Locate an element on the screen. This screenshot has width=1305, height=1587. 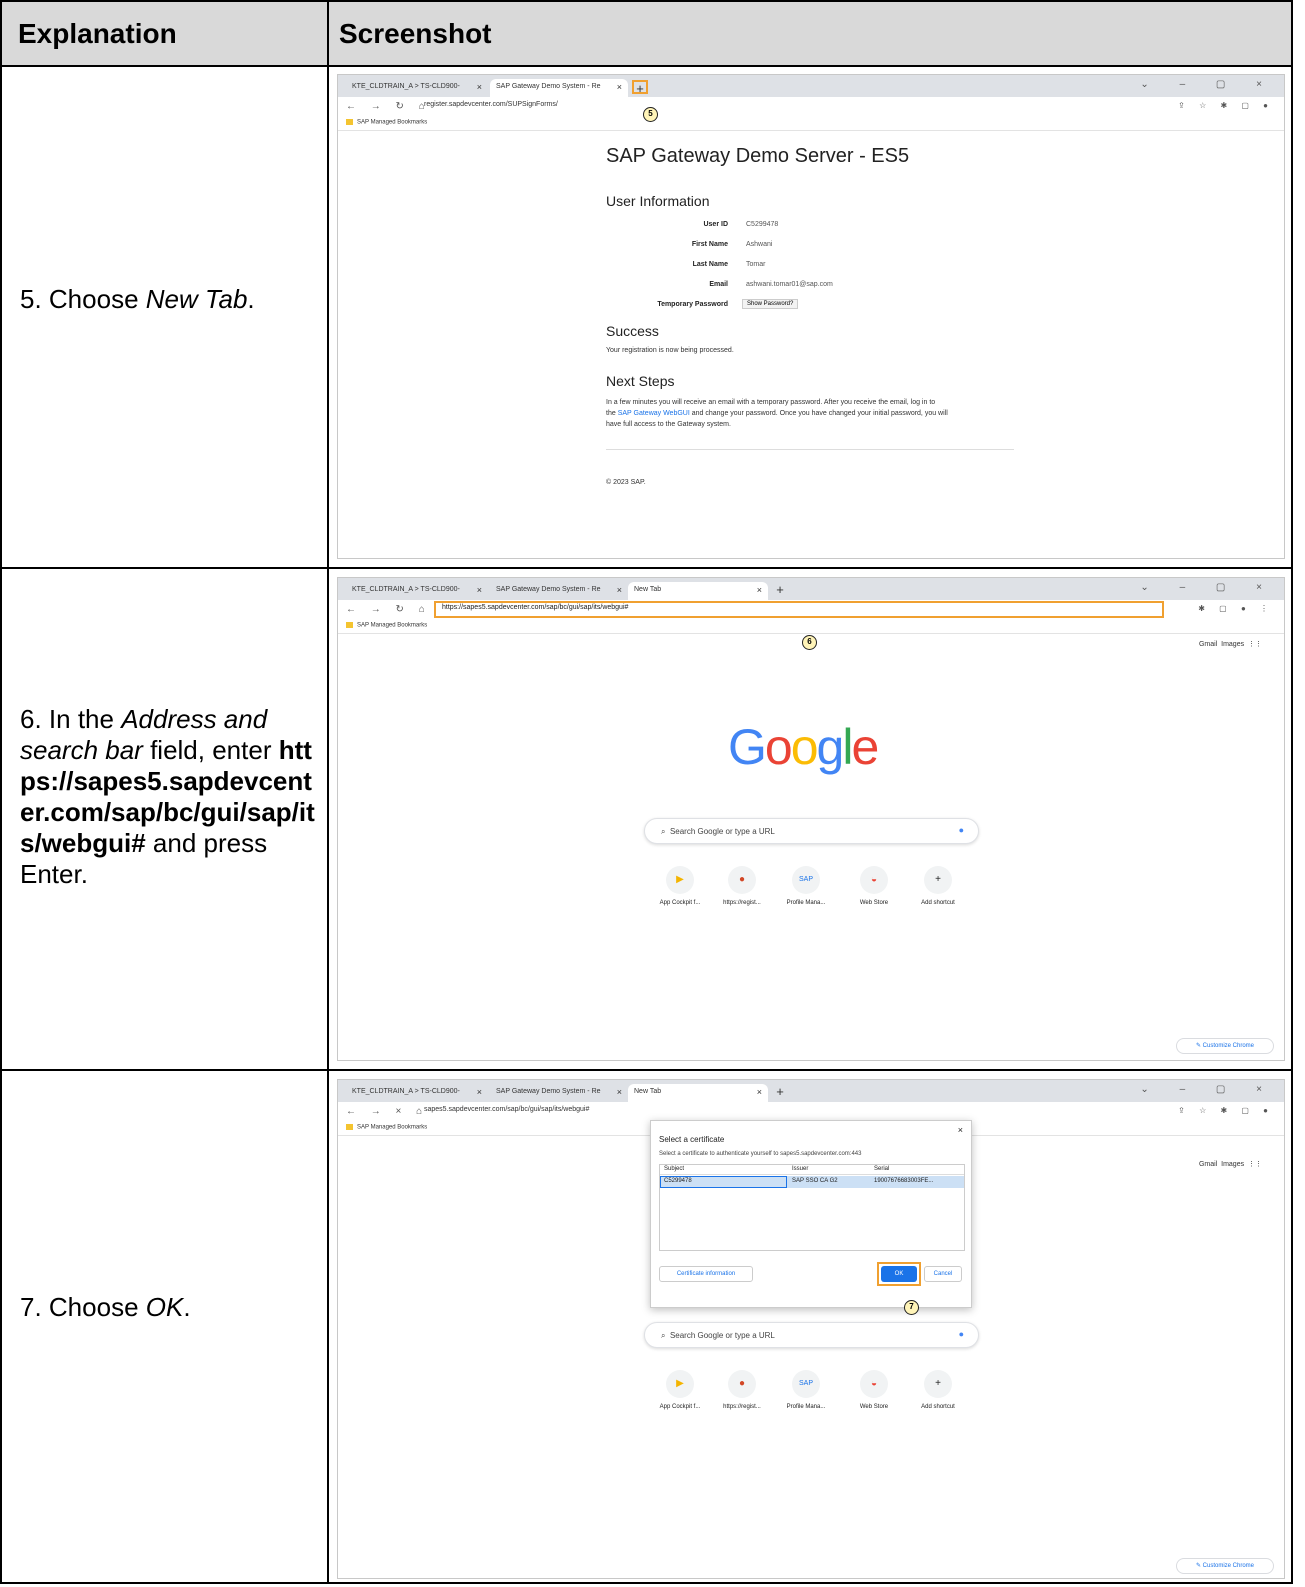
sap-icon: SAP is located at coordinates (806, 1384).